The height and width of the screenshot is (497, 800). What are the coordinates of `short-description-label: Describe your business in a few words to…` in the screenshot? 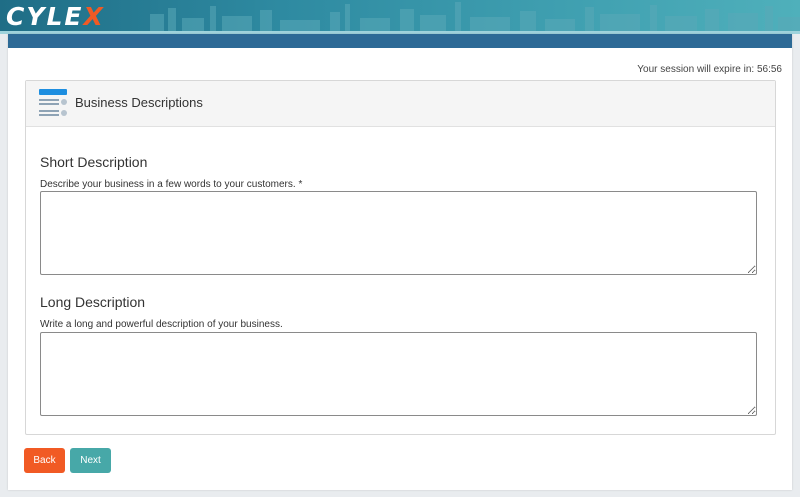 It's located at (171, 184).